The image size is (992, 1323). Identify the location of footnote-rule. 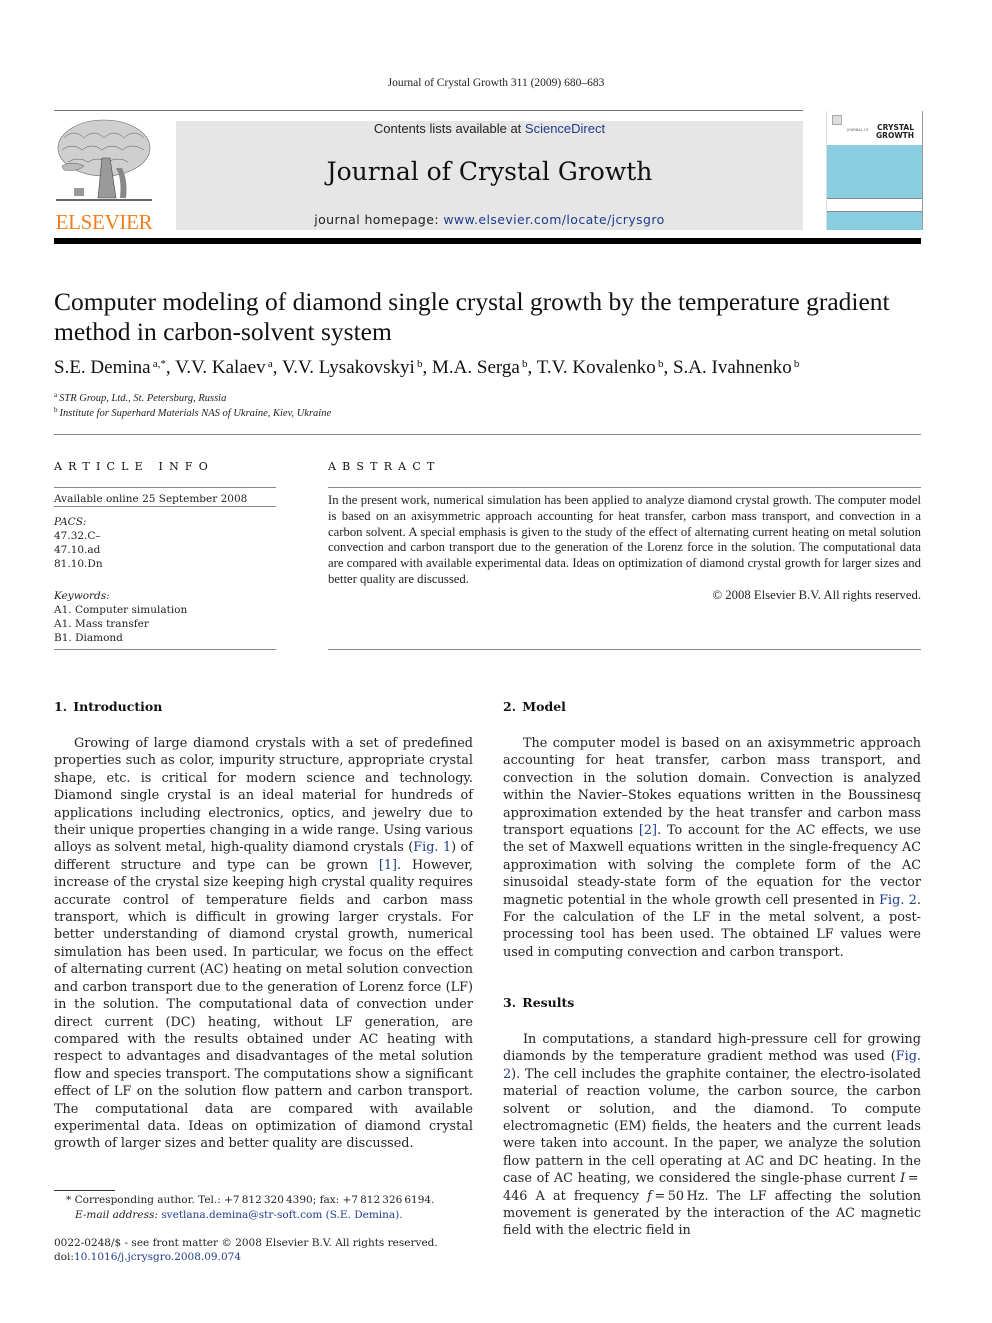
(84, 1190).